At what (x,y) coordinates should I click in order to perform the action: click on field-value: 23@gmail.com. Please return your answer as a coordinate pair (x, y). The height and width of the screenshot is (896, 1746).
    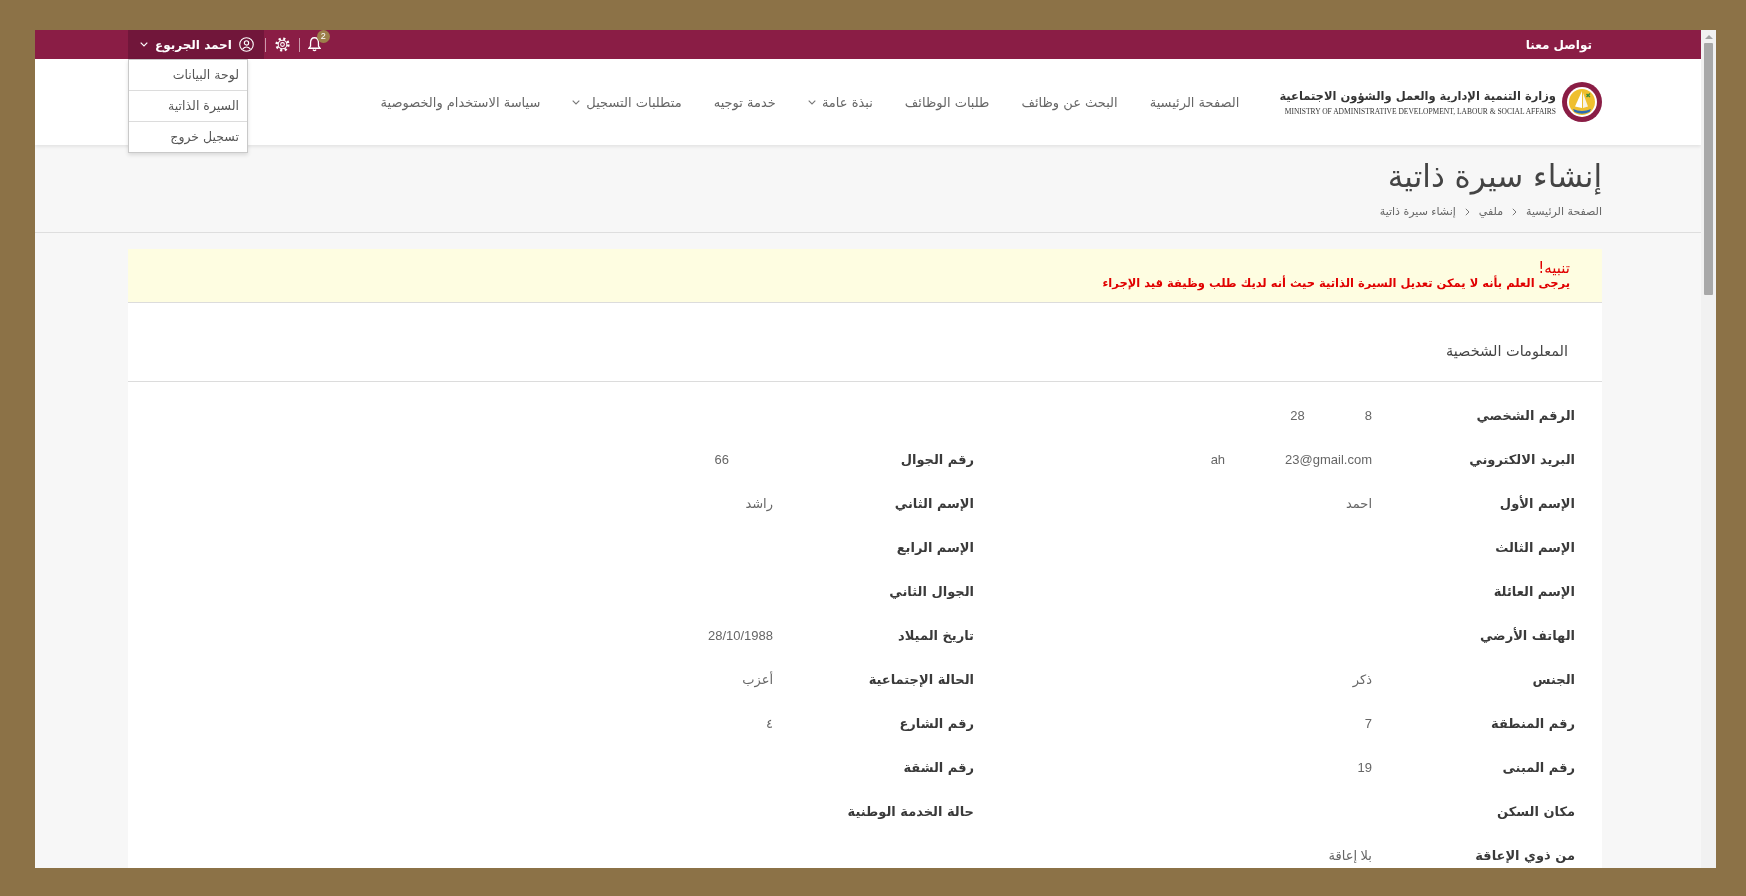
    Looking at the image, I should click on (1328, 460).